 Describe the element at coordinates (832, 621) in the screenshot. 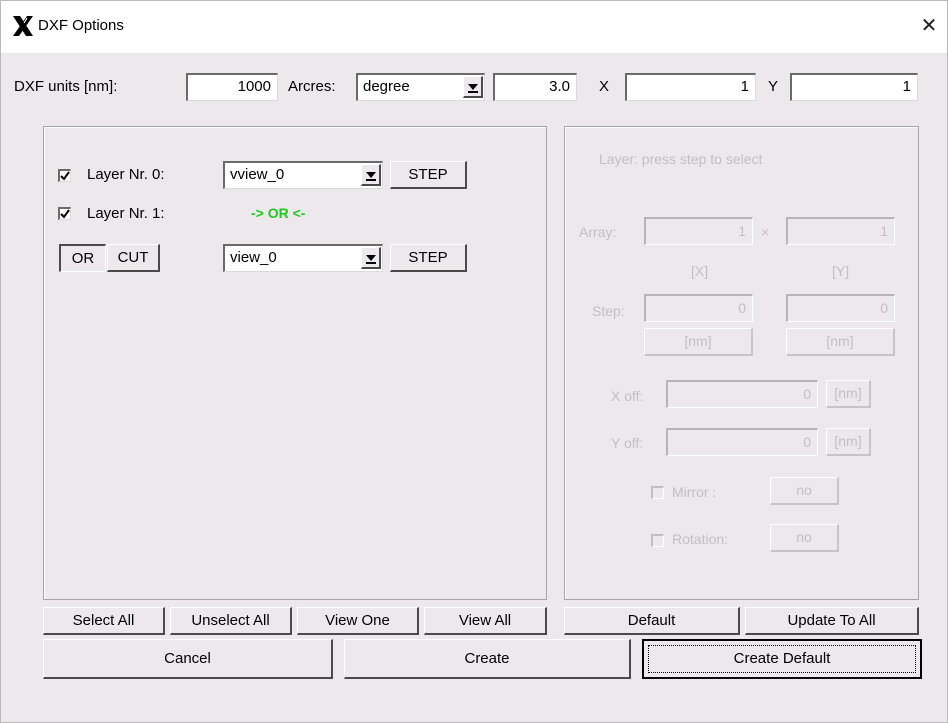

I see `update-to-all-button: Update To All` at that location.